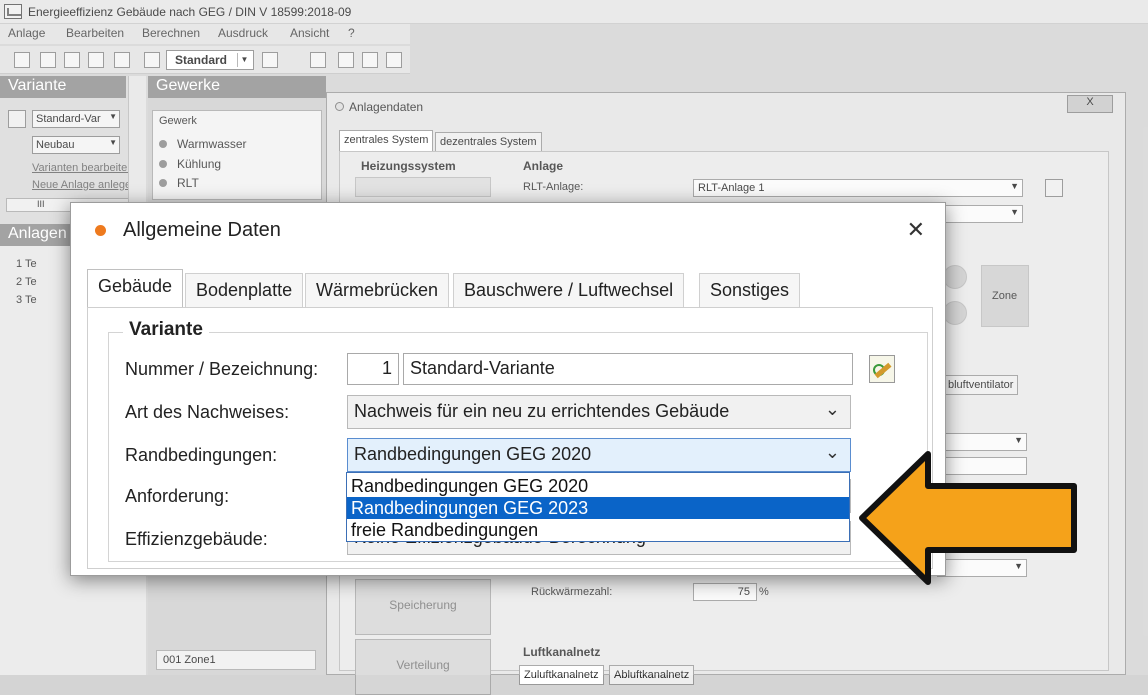 Image resolution: width=1148 pixels, height=695 pixels. I want to click on tab-bodenplatte: Bodenplatte, so click(244, 290).